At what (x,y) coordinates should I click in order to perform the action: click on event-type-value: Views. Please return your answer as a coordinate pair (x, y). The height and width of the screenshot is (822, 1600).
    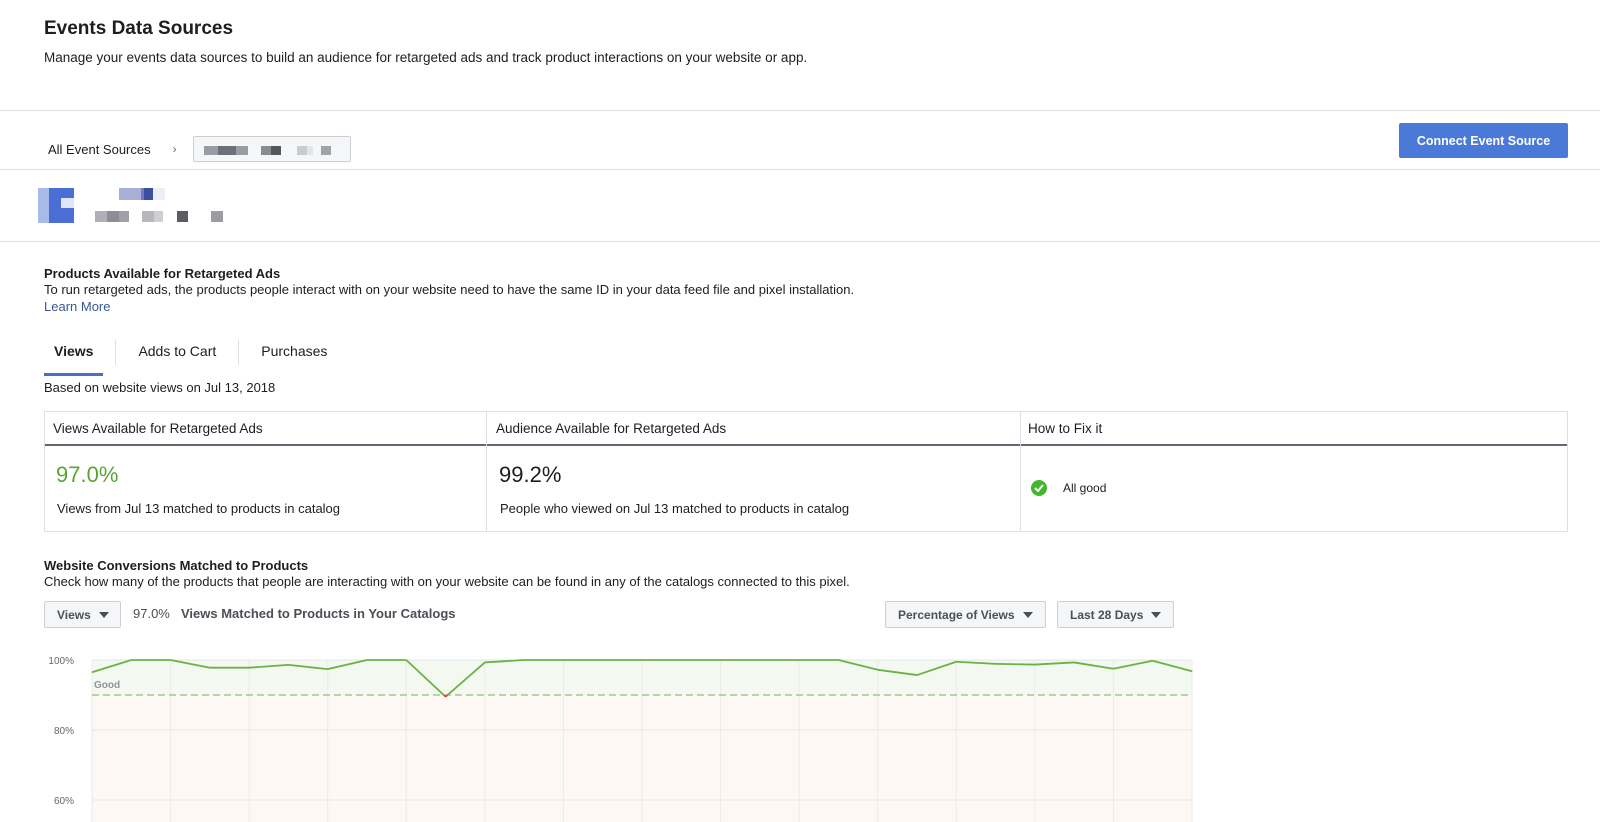
    Looking at the image, I should click on (74, 614).